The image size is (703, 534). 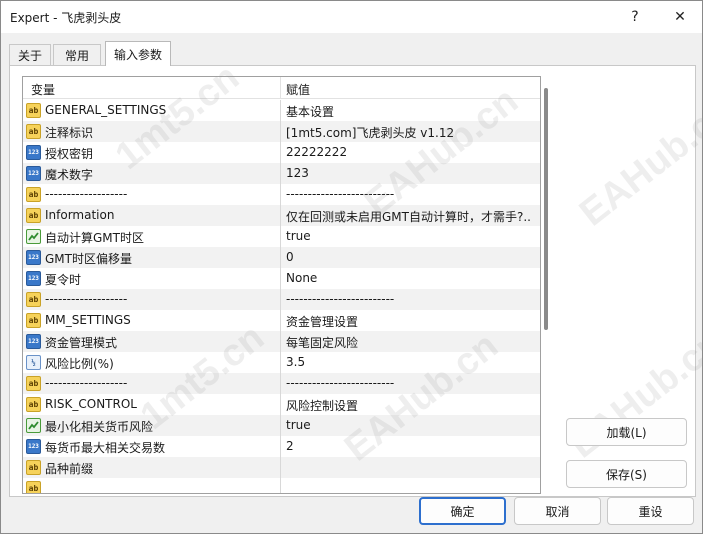 I want to click on parameter-row: ½ 风险比例(%) 3.5, so click(x=281, y=362).